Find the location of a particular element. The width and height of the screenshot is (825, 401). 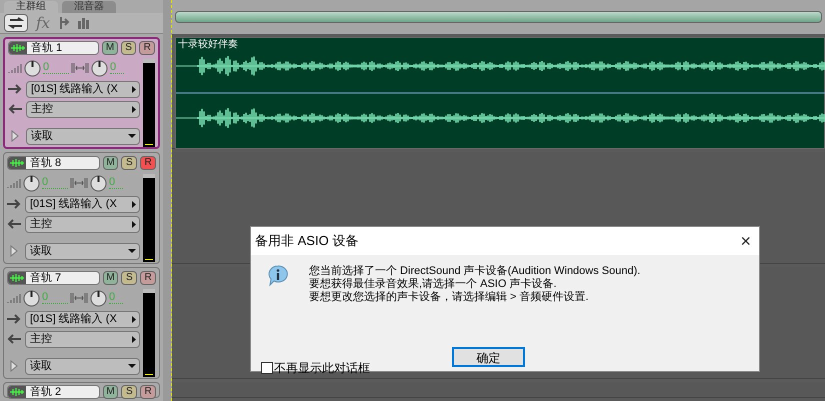

message-line: 要想更改您选择的声卡设备，请选择编辑 > 音频硬件设置. is located at coordinates (449, 297).